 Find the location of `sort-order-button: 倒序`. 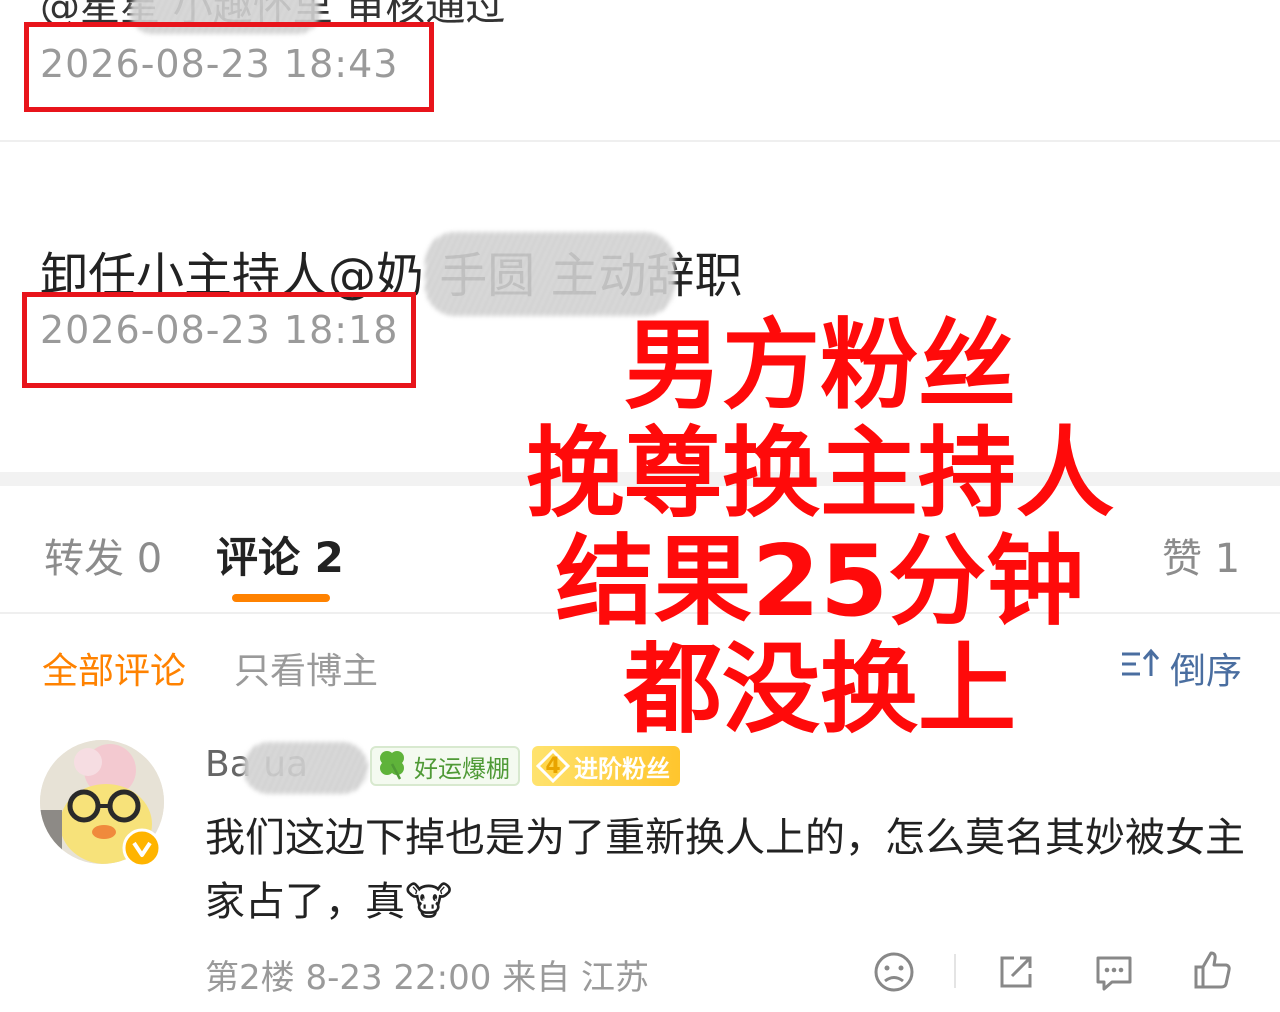

sort-order-button: 倒序 is located at coordinates (1206, 668).